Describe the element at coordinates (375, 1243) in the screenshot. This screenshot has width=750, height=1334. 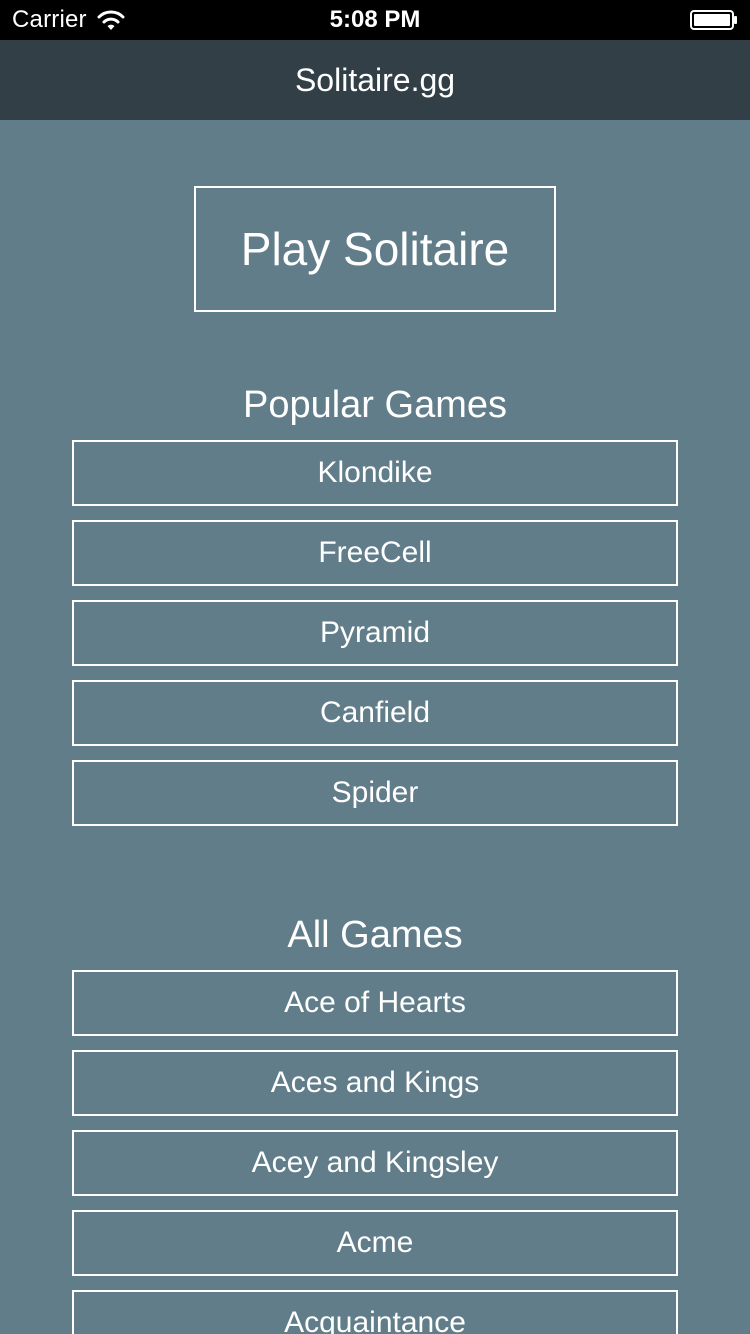
I see `game-button-acme: Acme` at that location.